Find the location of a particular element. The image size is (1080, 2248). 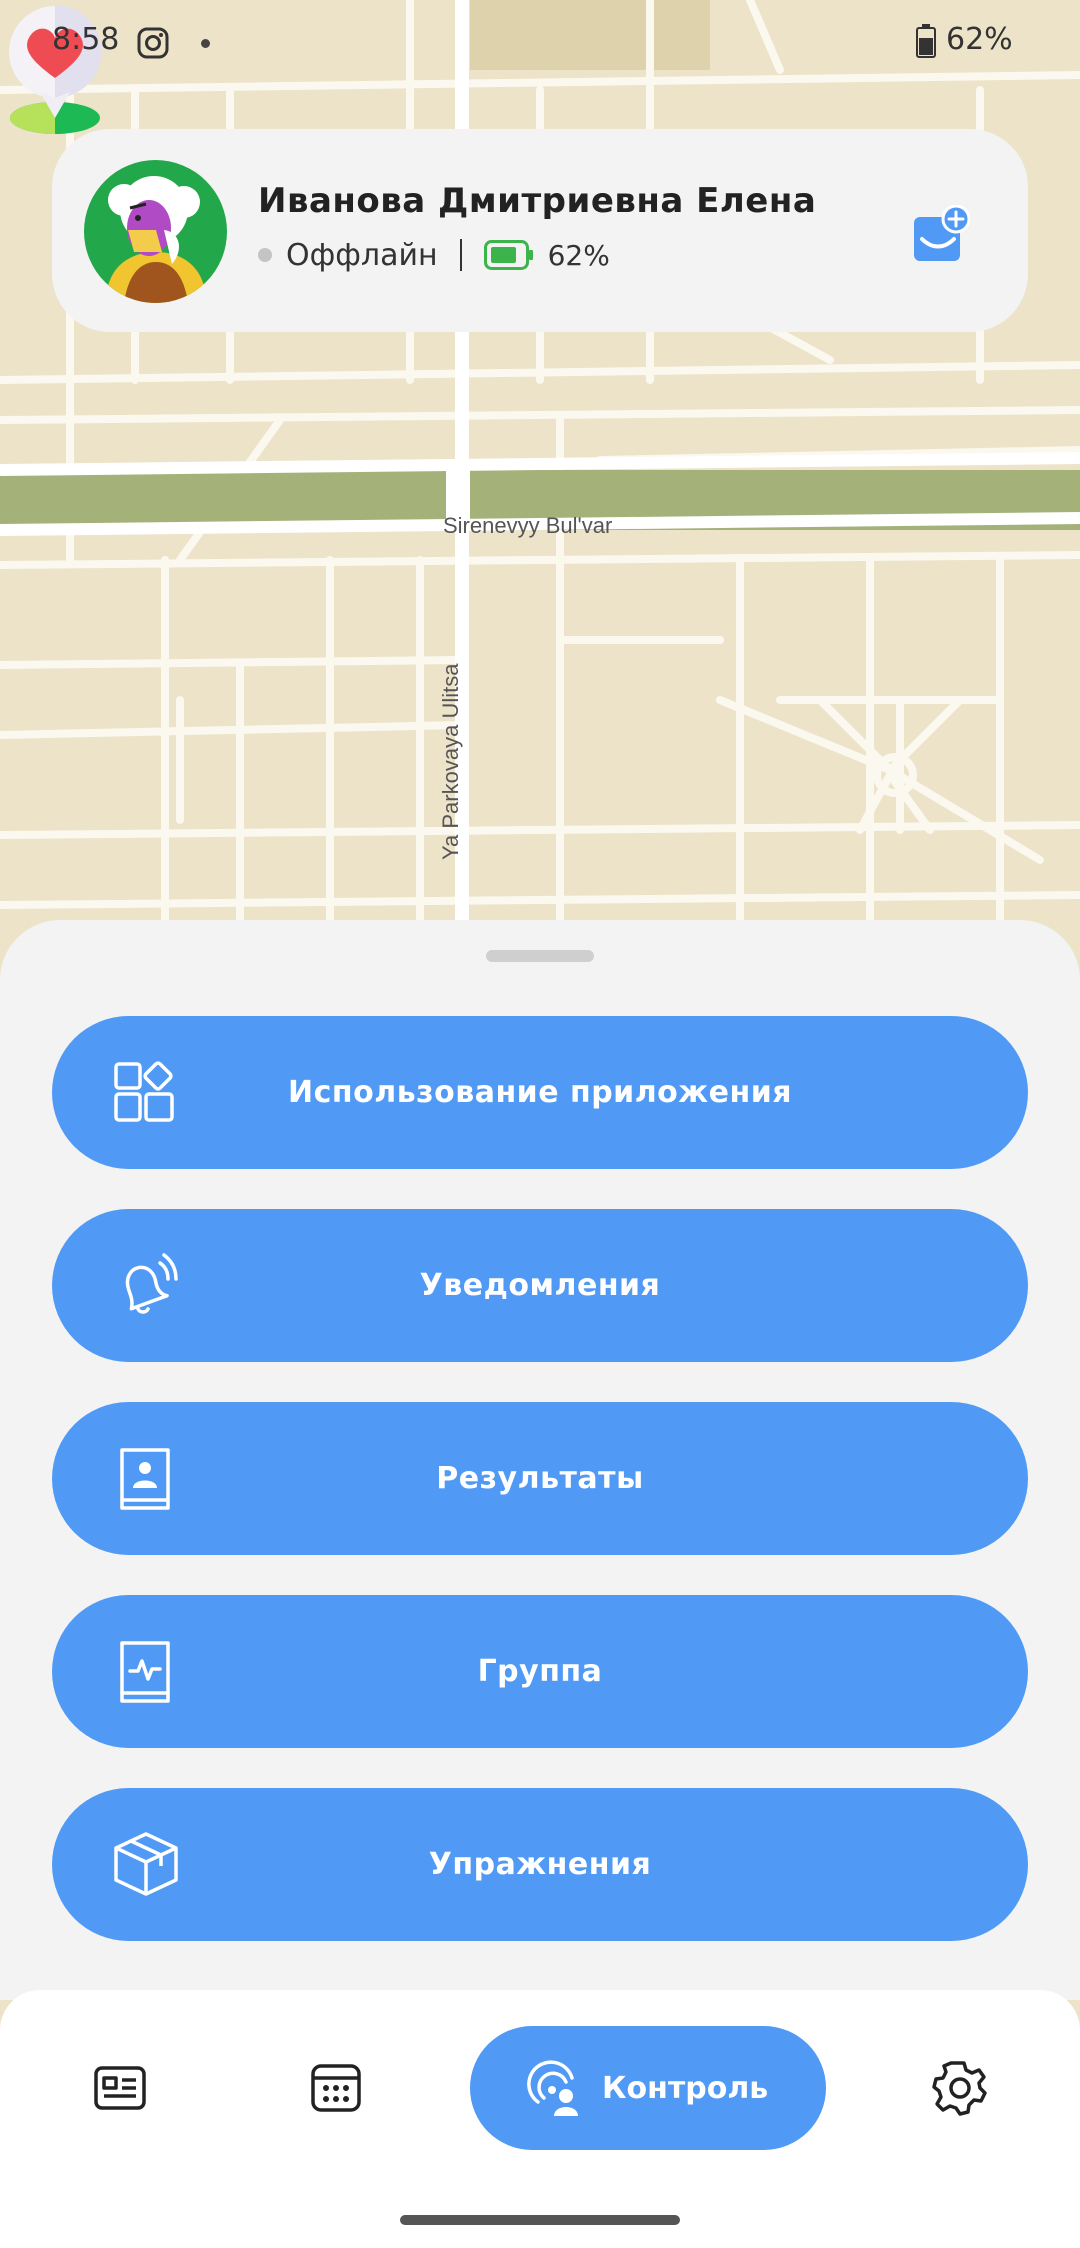

status-bar: 8:58 62% is located at coordinates (540, 45).